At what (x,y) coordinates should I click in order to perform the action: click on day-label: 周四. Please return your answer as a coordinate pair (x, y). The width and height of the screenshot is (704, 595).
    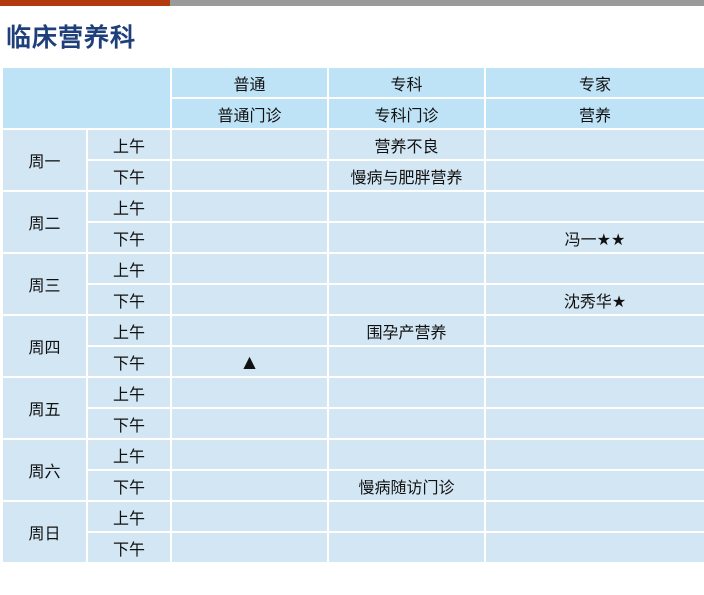
    Looking at the image, I should click on (44, 346).